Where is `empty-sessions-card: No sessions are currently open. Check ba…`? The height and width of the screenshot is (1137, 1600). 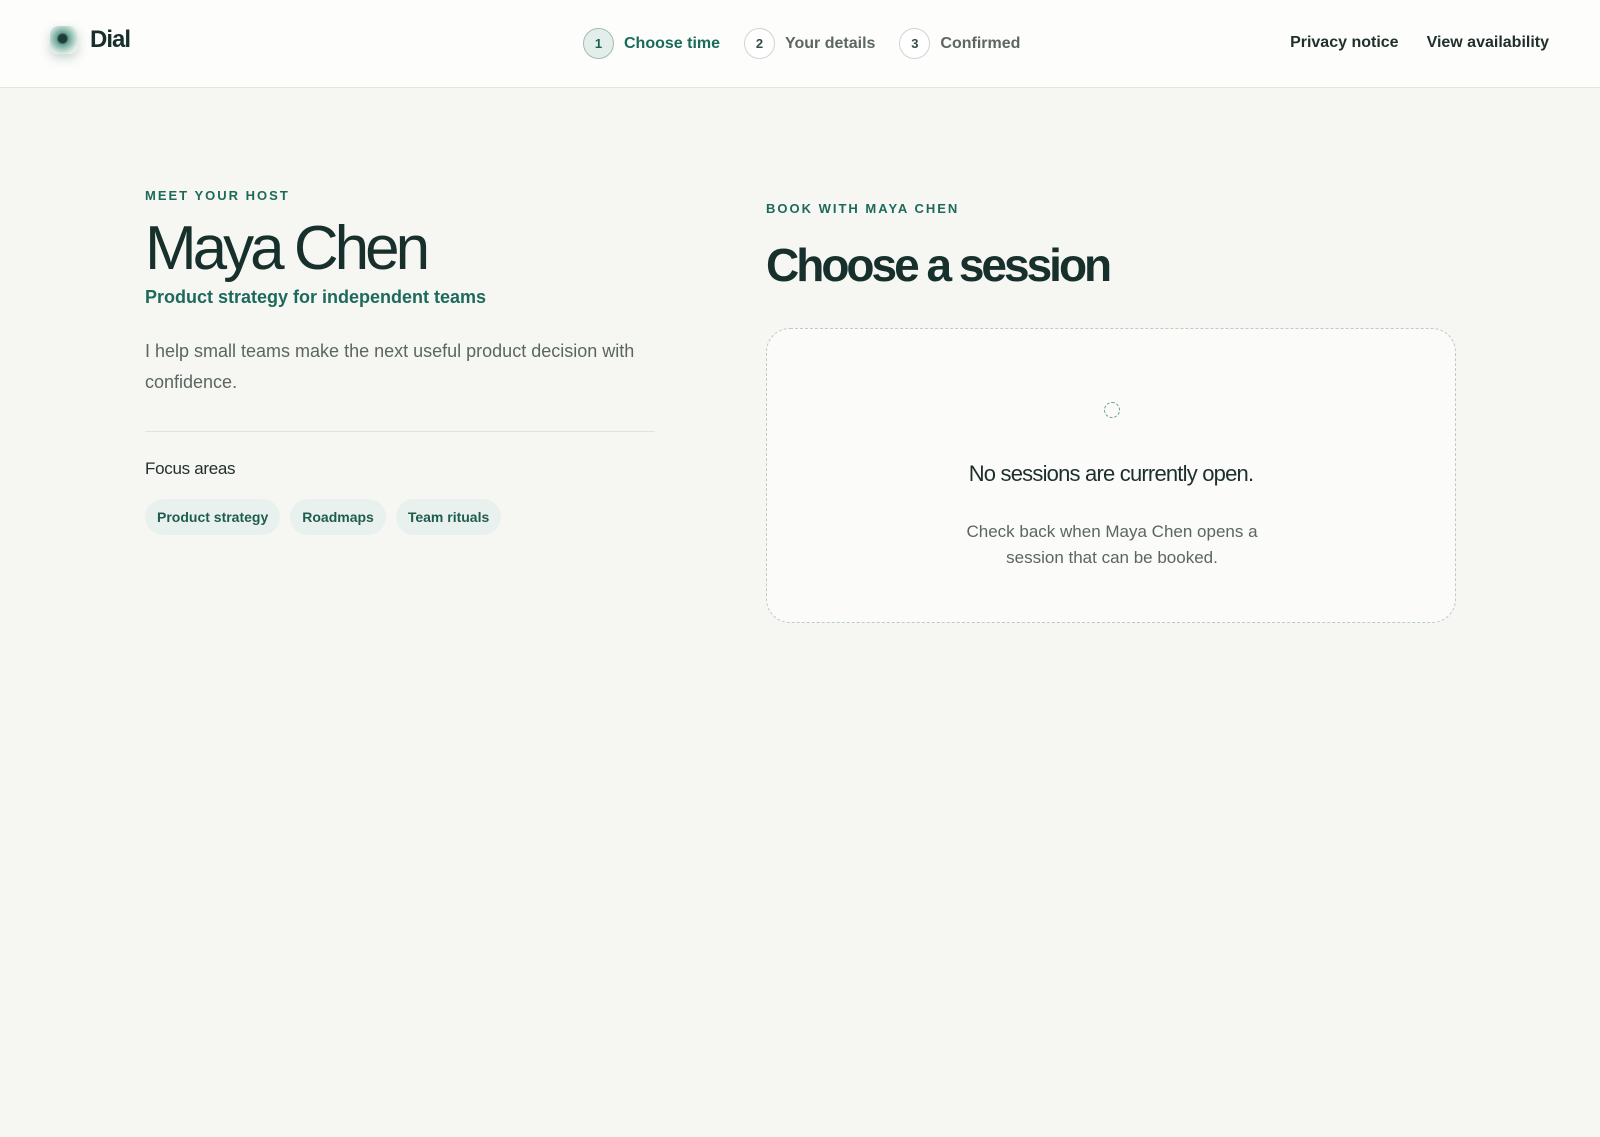
empty-sessions-card: No sessions are currently open. Check ba… is located at coordinates (1111, 475).